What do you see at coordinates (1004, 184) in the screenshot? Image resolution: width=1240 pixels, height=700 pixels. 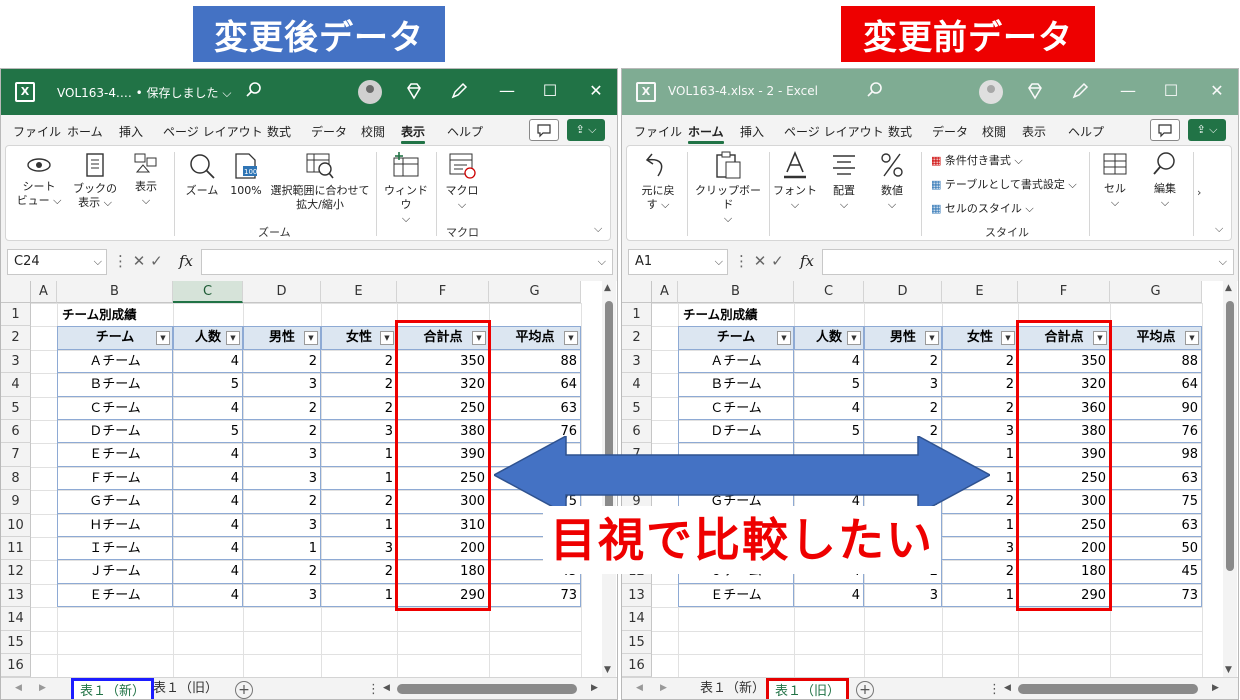 I see `format-as-table-button: ▦ テーブルとして書式設定 ⌵` at bounding box center [1004, 184].